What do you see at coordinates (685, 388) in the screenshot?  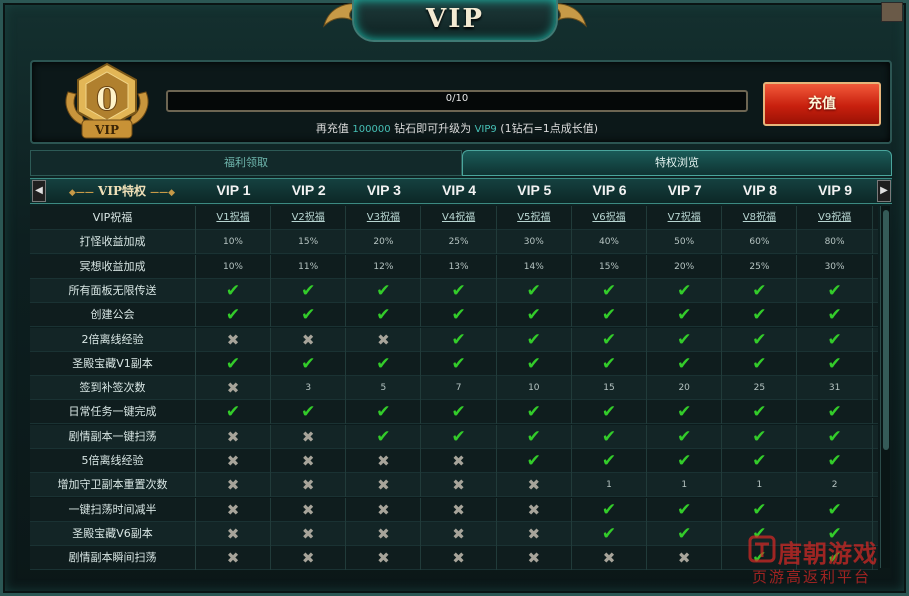 I see `cell-value: 20` at bounding box center [685, 388].